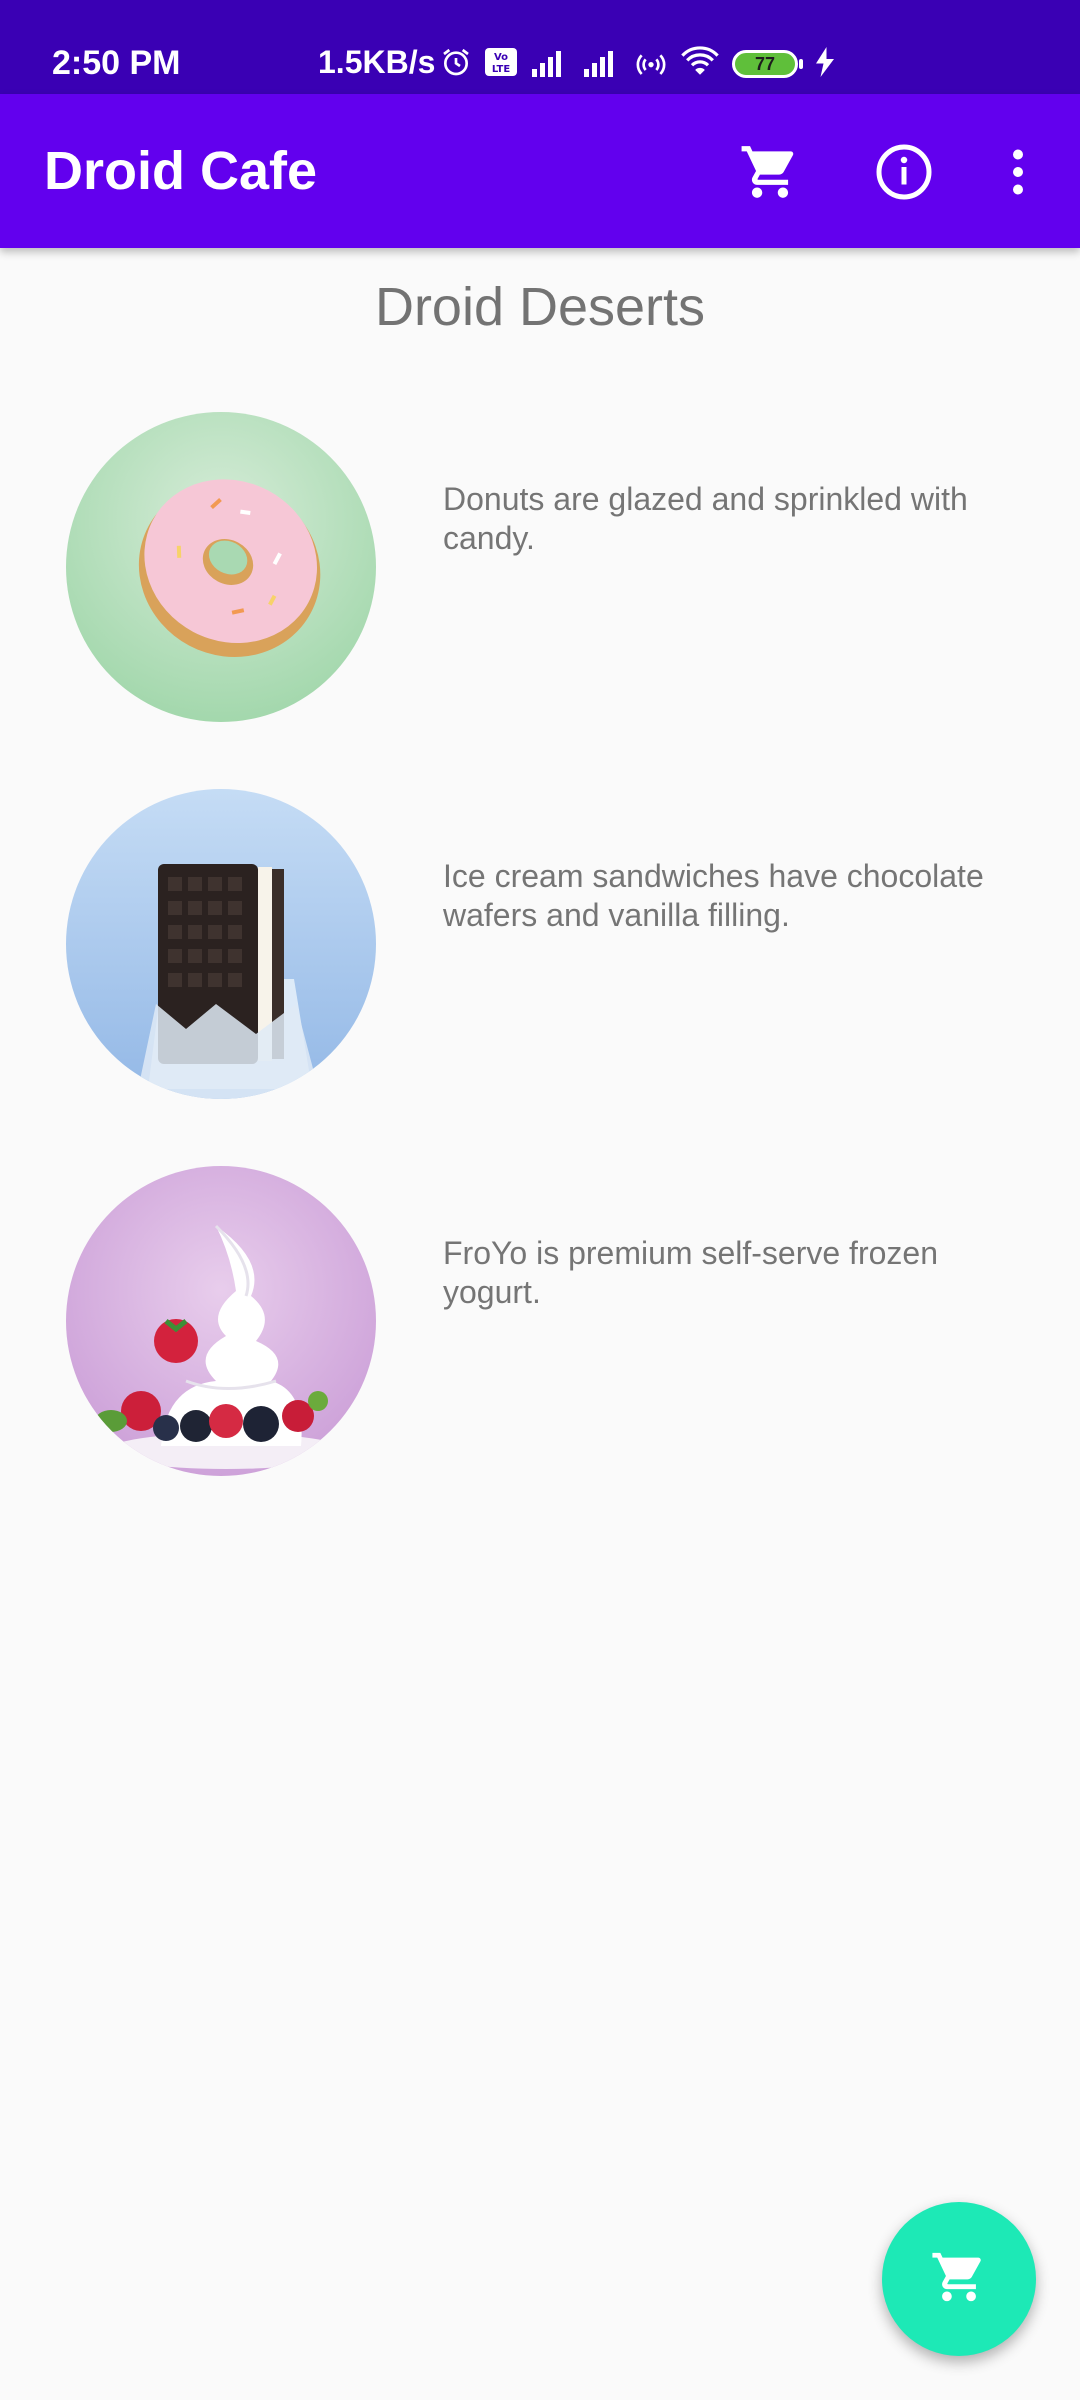 The width and height of the screenshot is (1080, 2400). Describe the element at coordinates (456, 64) in the screenshot. I see `alarm-icon` at that location.